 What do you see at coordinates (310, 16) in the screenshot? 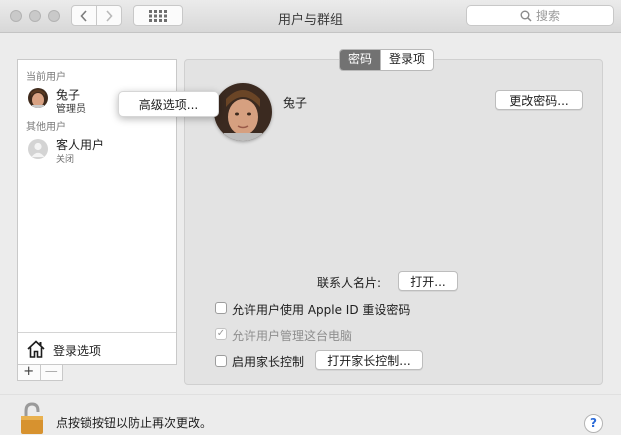
I see `title-bar: 用户与群组 搜索` at bounding box center [310, 16].